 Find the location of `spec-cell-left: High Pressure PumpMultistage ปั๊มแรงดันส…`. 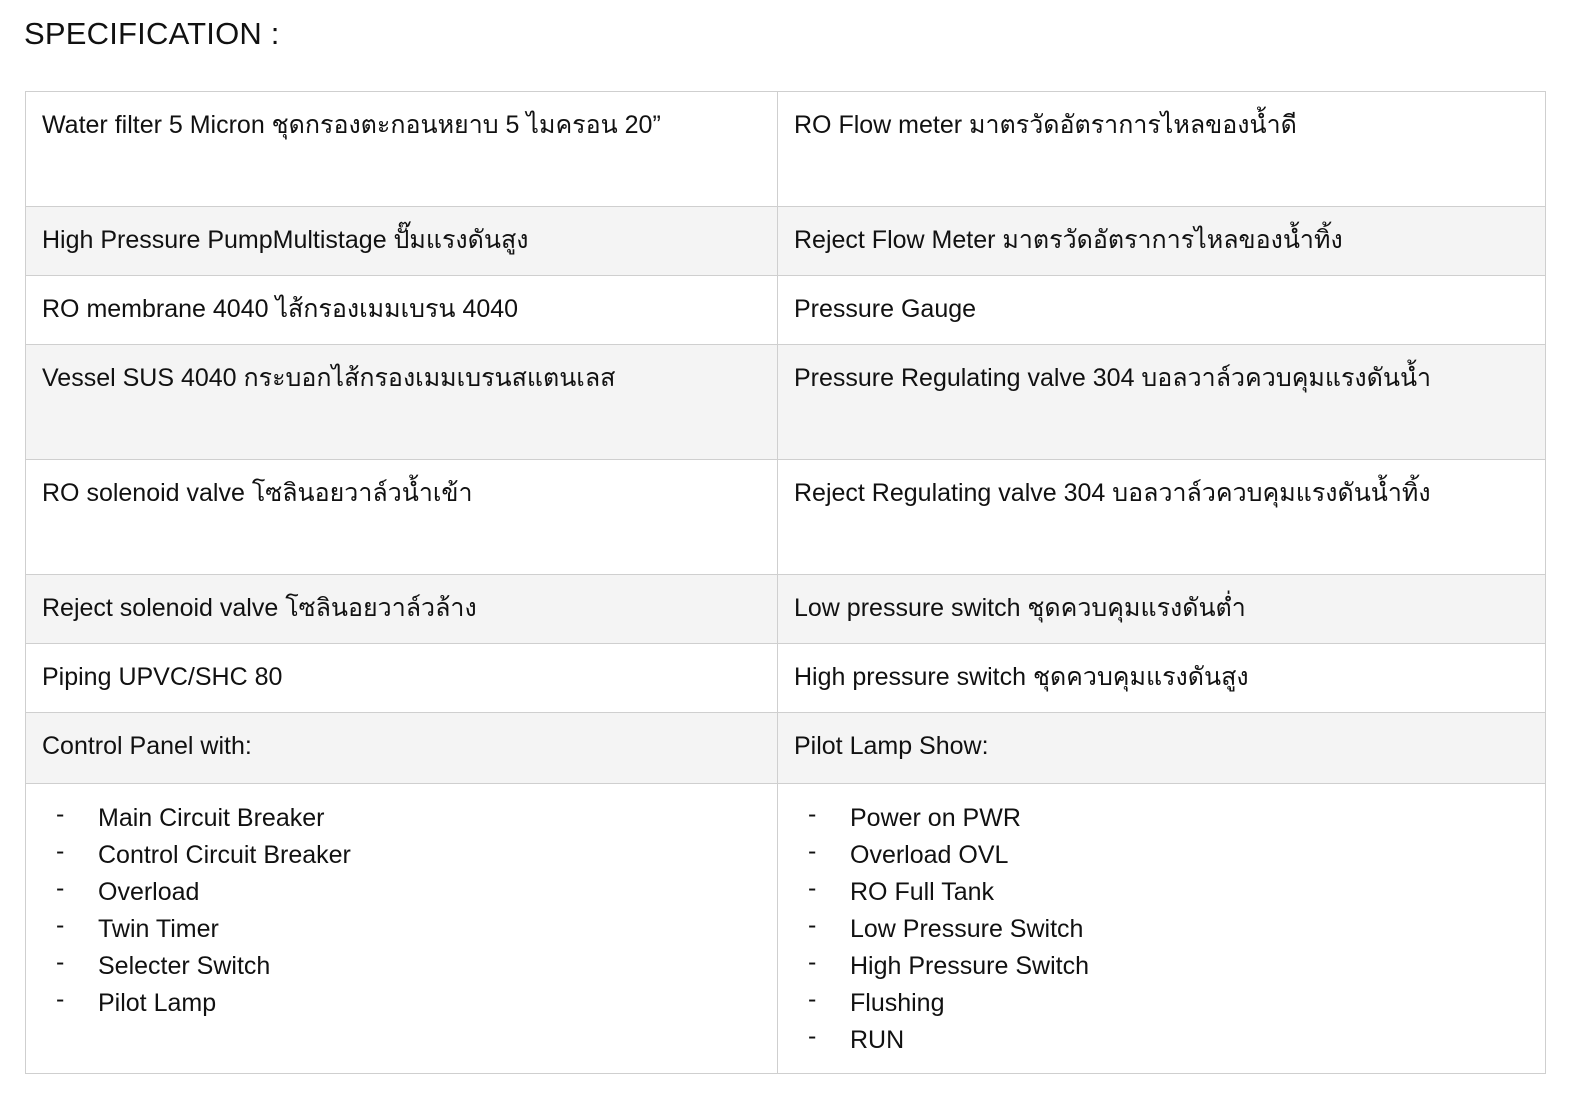

spec-cell-left: High Pressure PumpMultistage ปั๊มแรงดันส… is located at coordinates (401, 241).